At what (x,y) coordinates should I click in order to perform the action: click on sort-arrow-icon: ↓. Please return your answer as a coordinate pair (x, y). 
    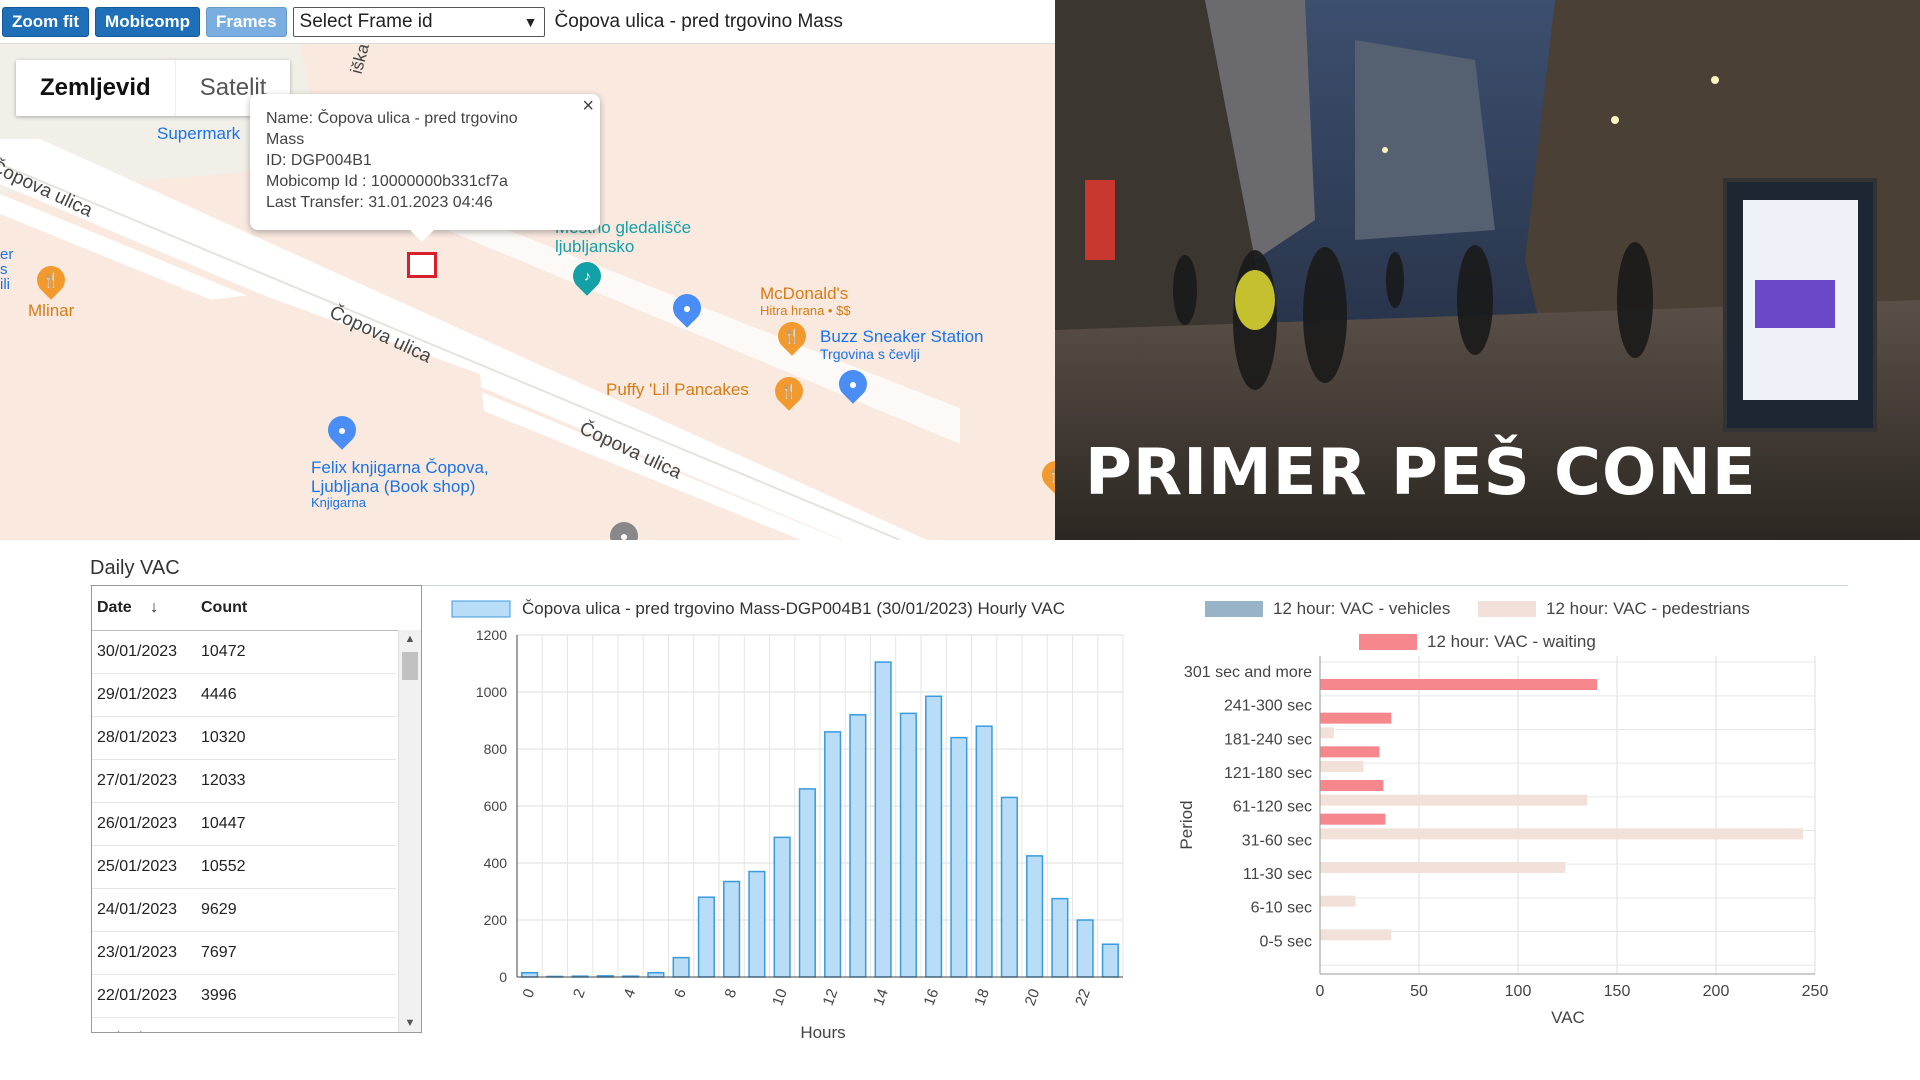
    Looking at the image, I should click on (154, 607).